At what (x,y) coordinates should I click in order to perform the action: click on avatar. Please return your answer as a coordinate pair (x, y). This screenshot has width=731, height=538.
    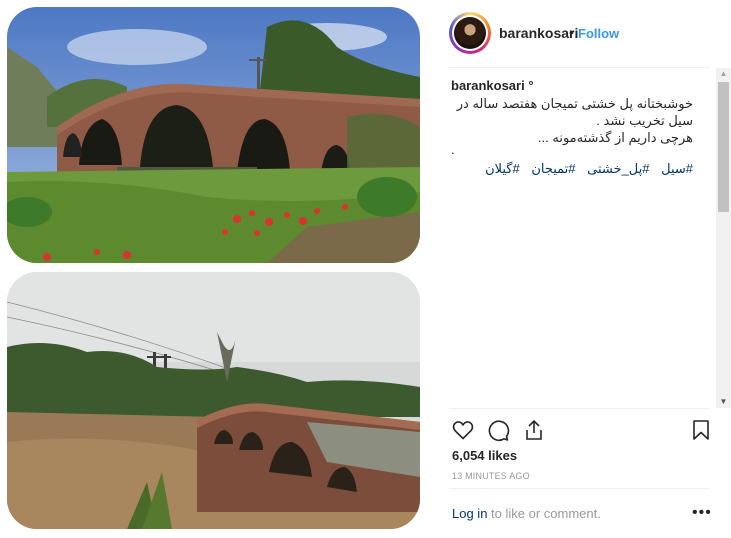
    Looking at the image, I should click on (470, 33).